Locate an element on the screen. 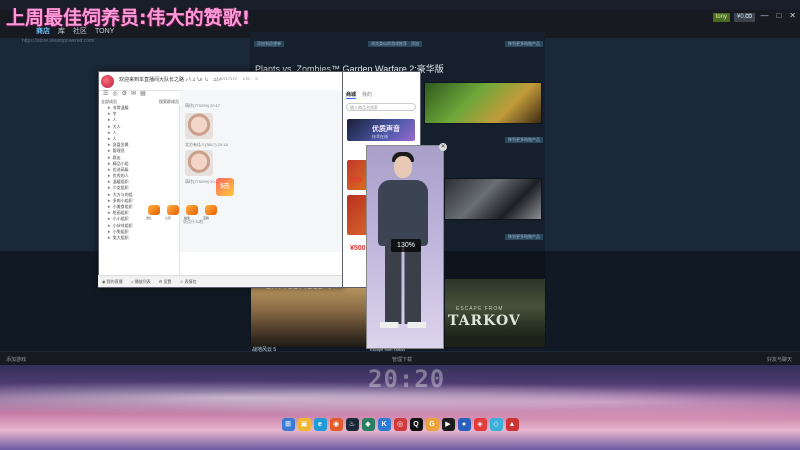 The image size is (800, 450). member-name: 优选高级 is located at coordinates (120, 169).